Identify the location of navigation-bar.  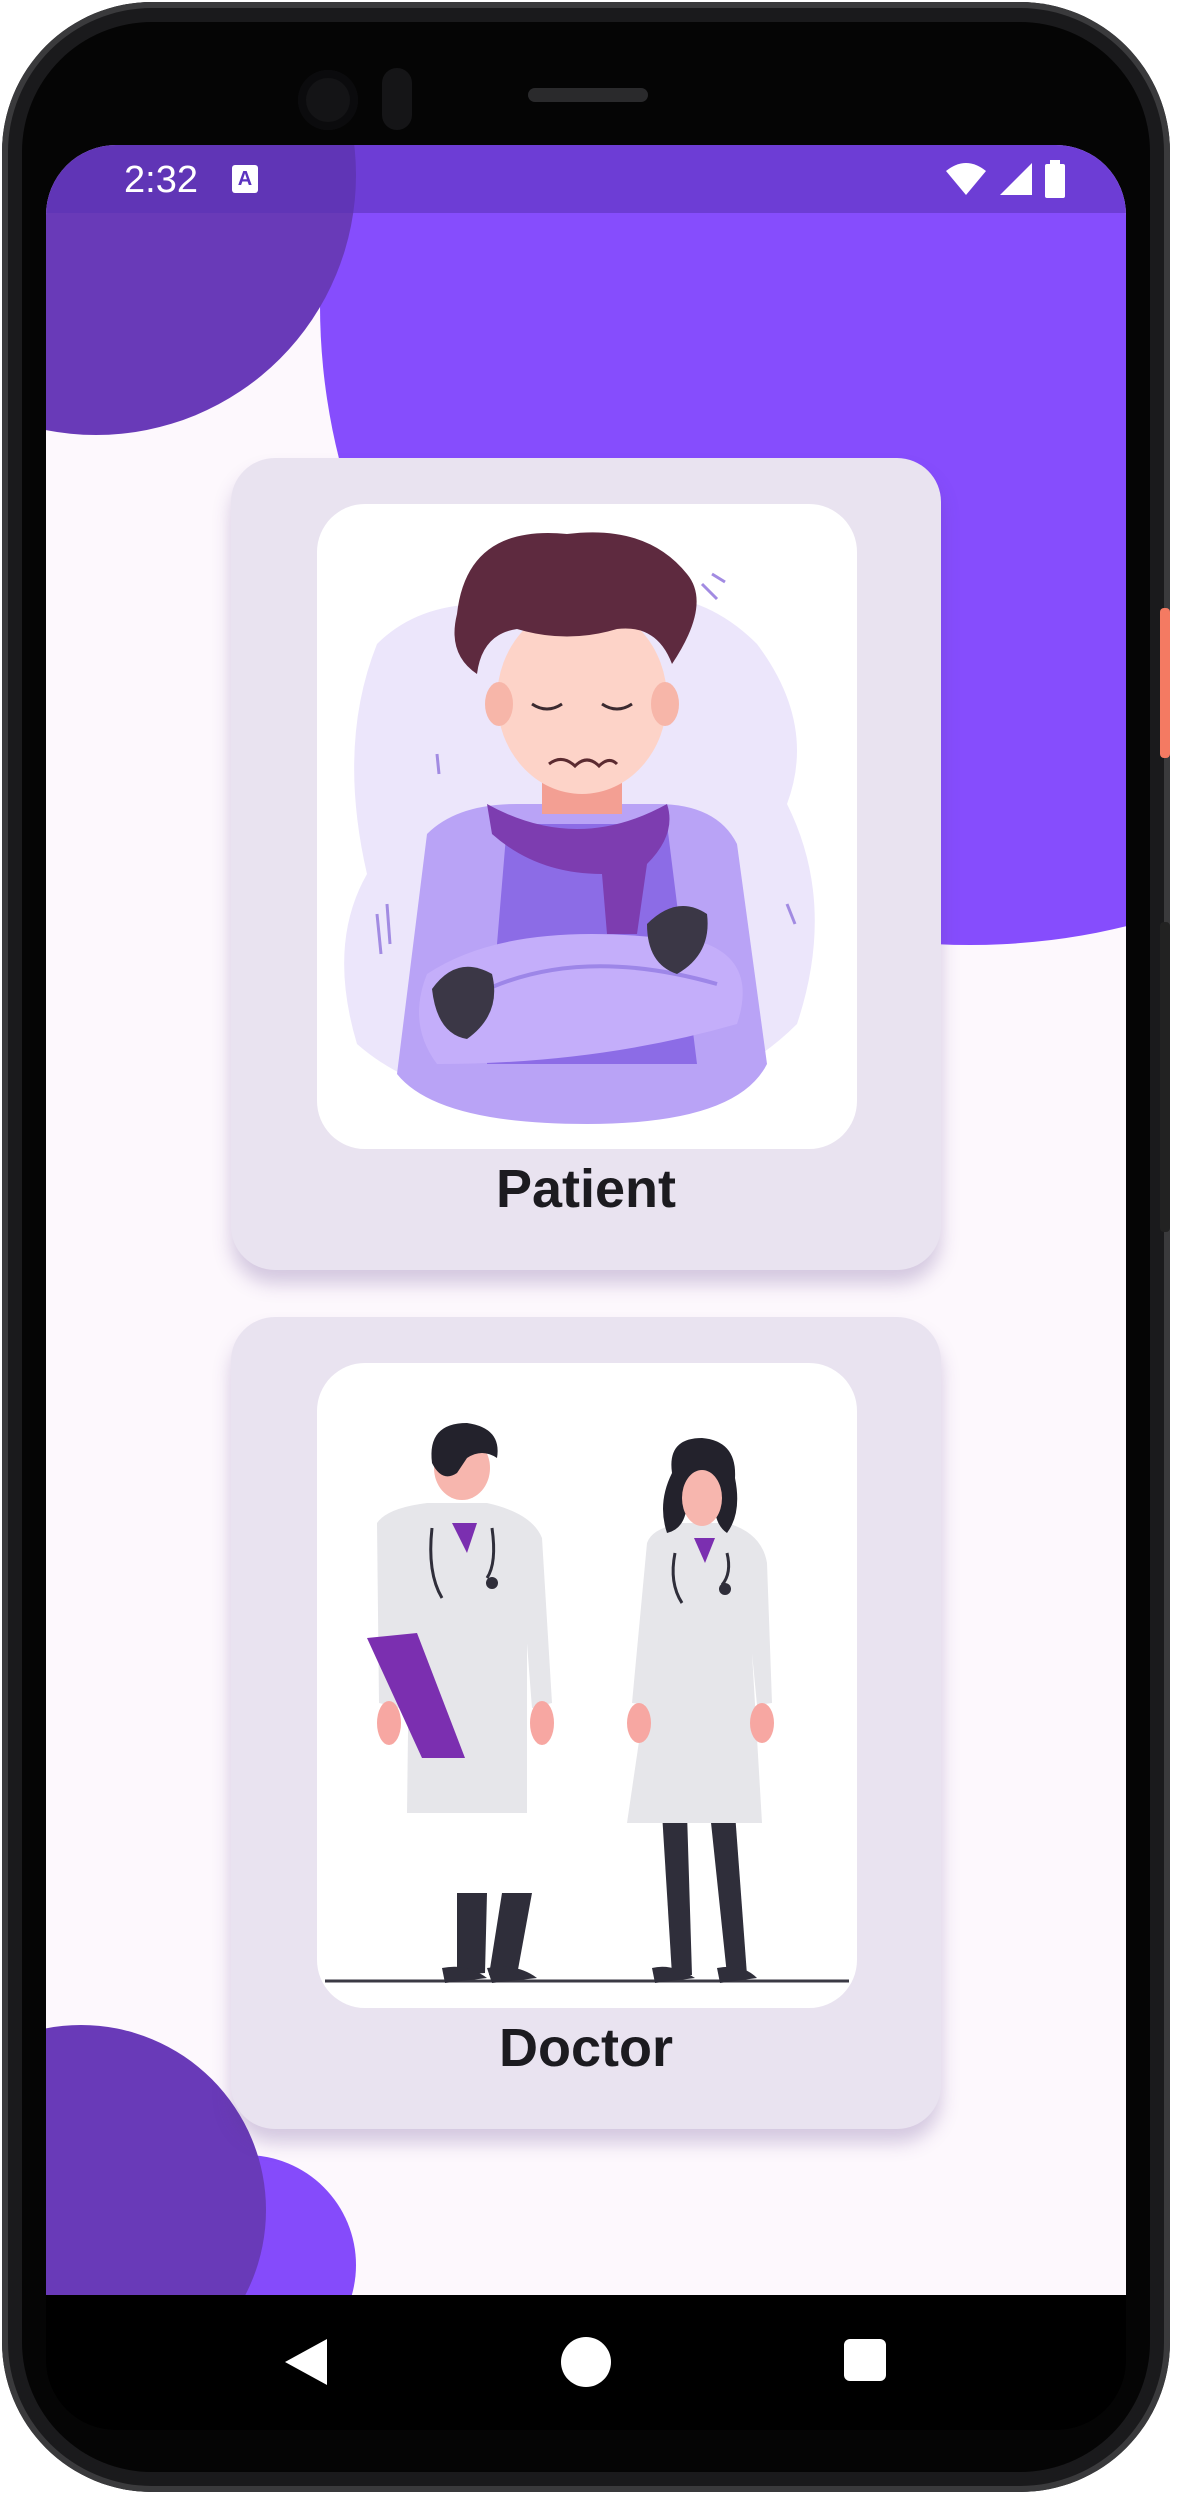
(586, 2362).